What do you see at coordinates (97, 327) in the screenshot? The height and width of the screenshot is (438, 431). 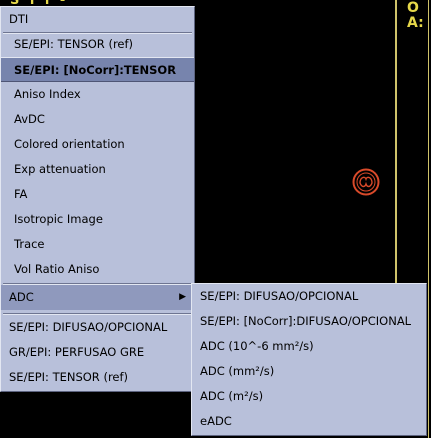 I see `menu-item-difusao-opcional: SE/EPI: DIFUSAO/OPCIONAL` at bounding box center [97, 327].